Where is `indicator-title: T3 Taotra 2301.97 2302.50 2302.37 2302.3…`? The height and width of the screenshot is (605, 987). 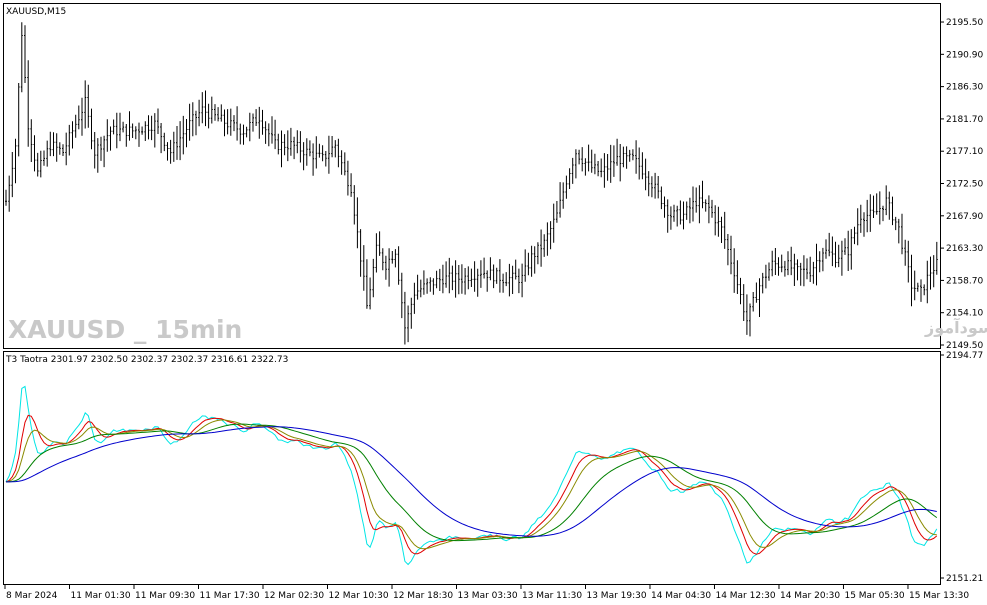 indicator-title: T3 Taotra 2301.97 2302.50 2302.37 2302.3… is located at coordinates (146, 360).